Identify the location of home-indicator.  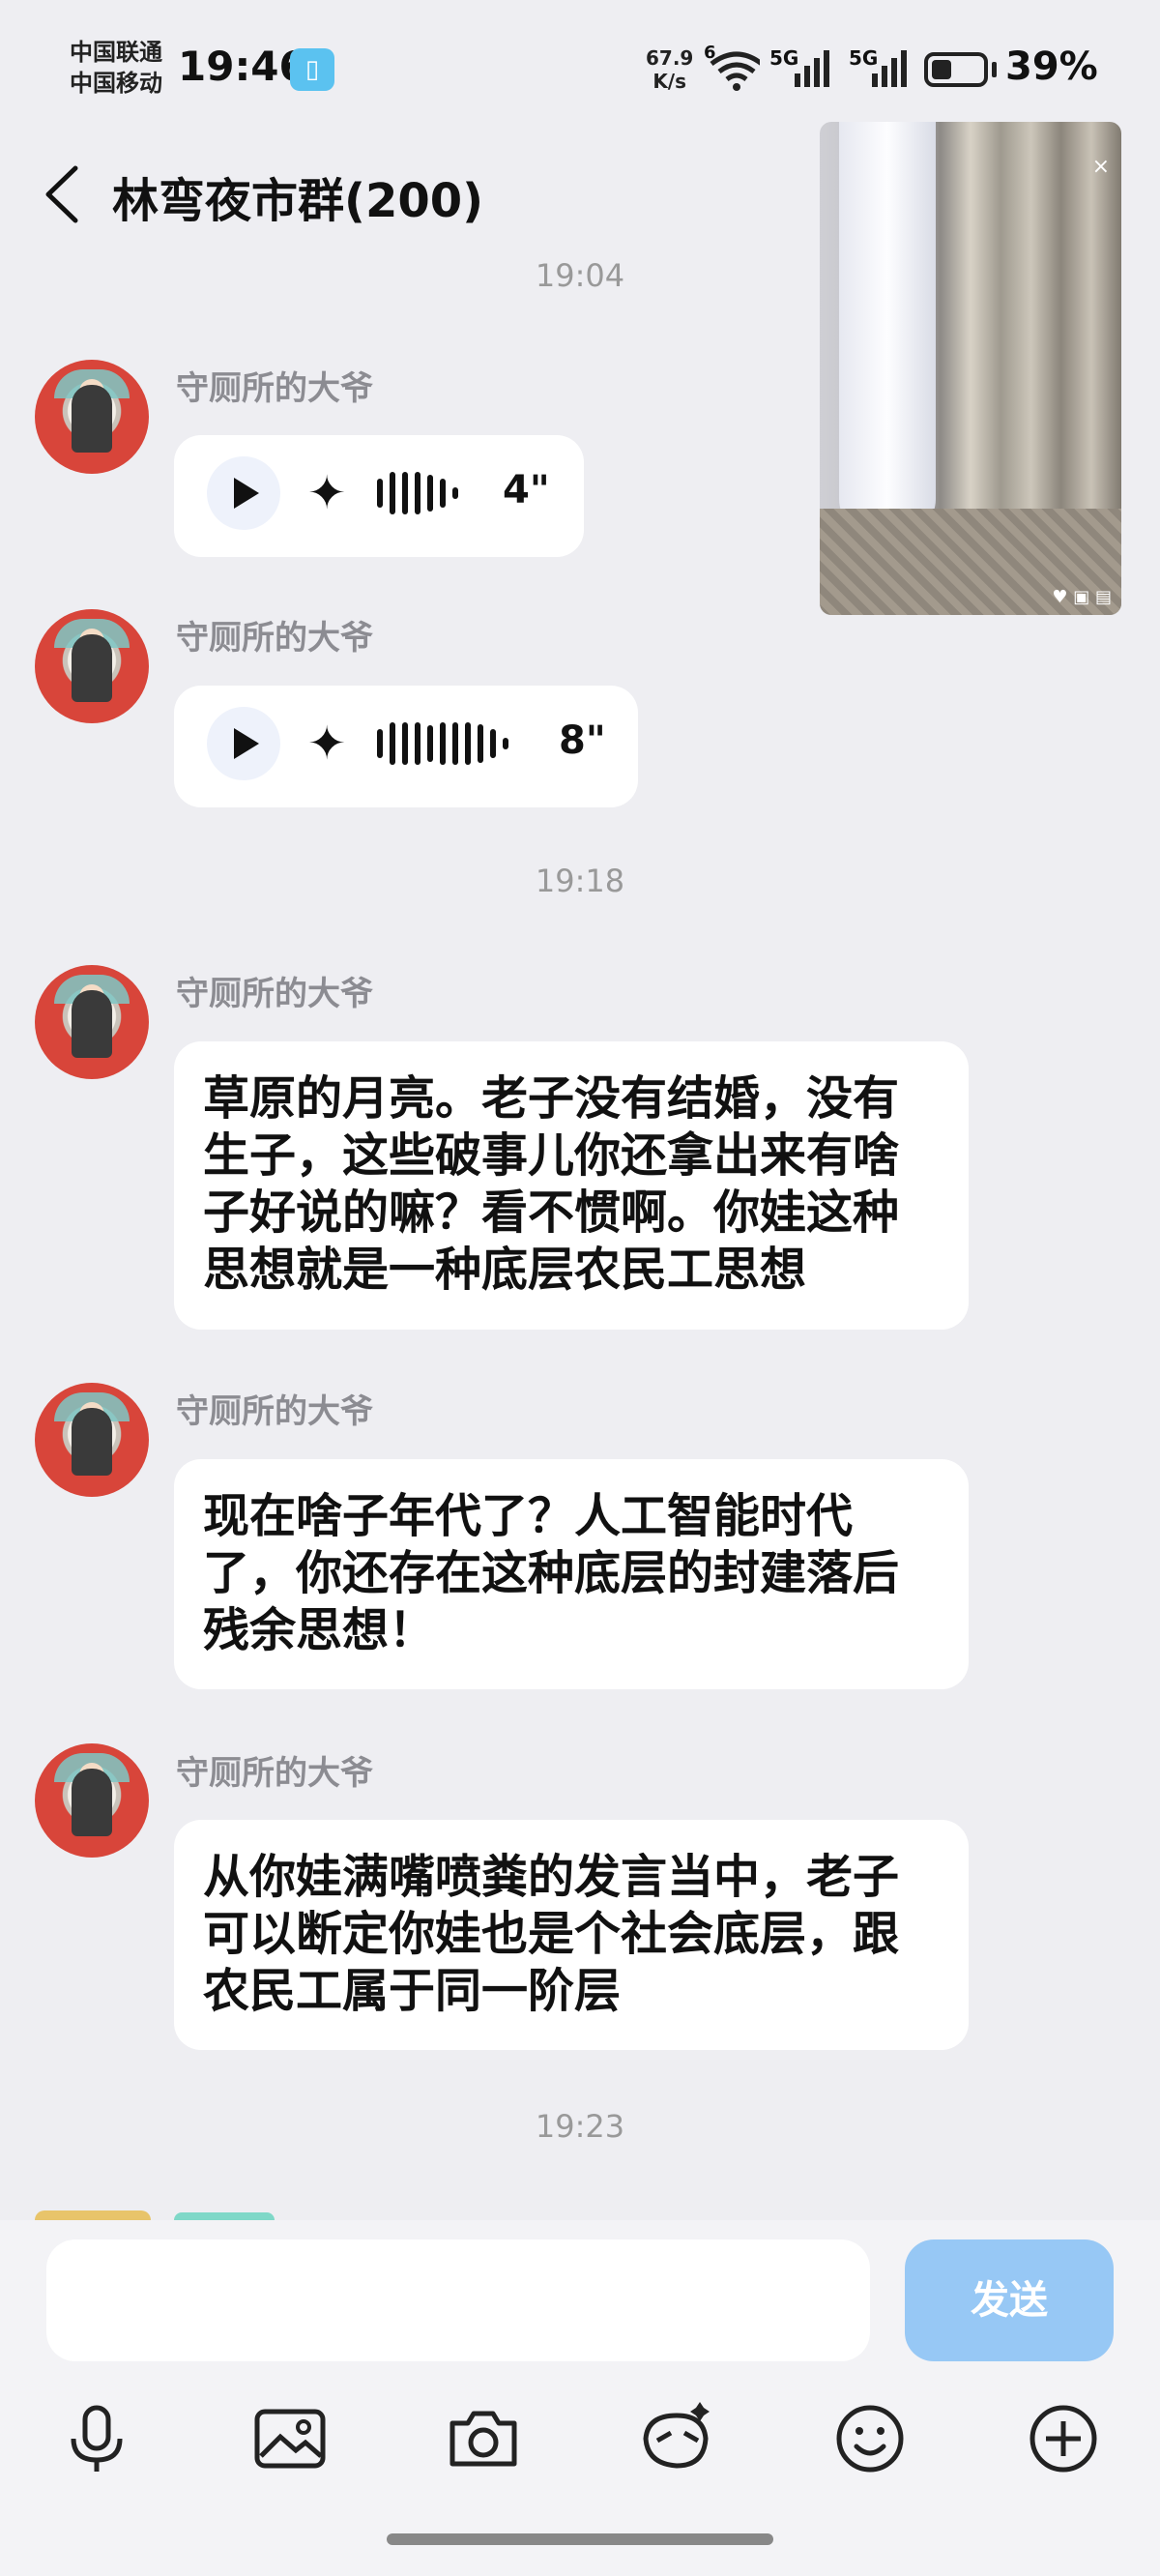
(580, 2539).